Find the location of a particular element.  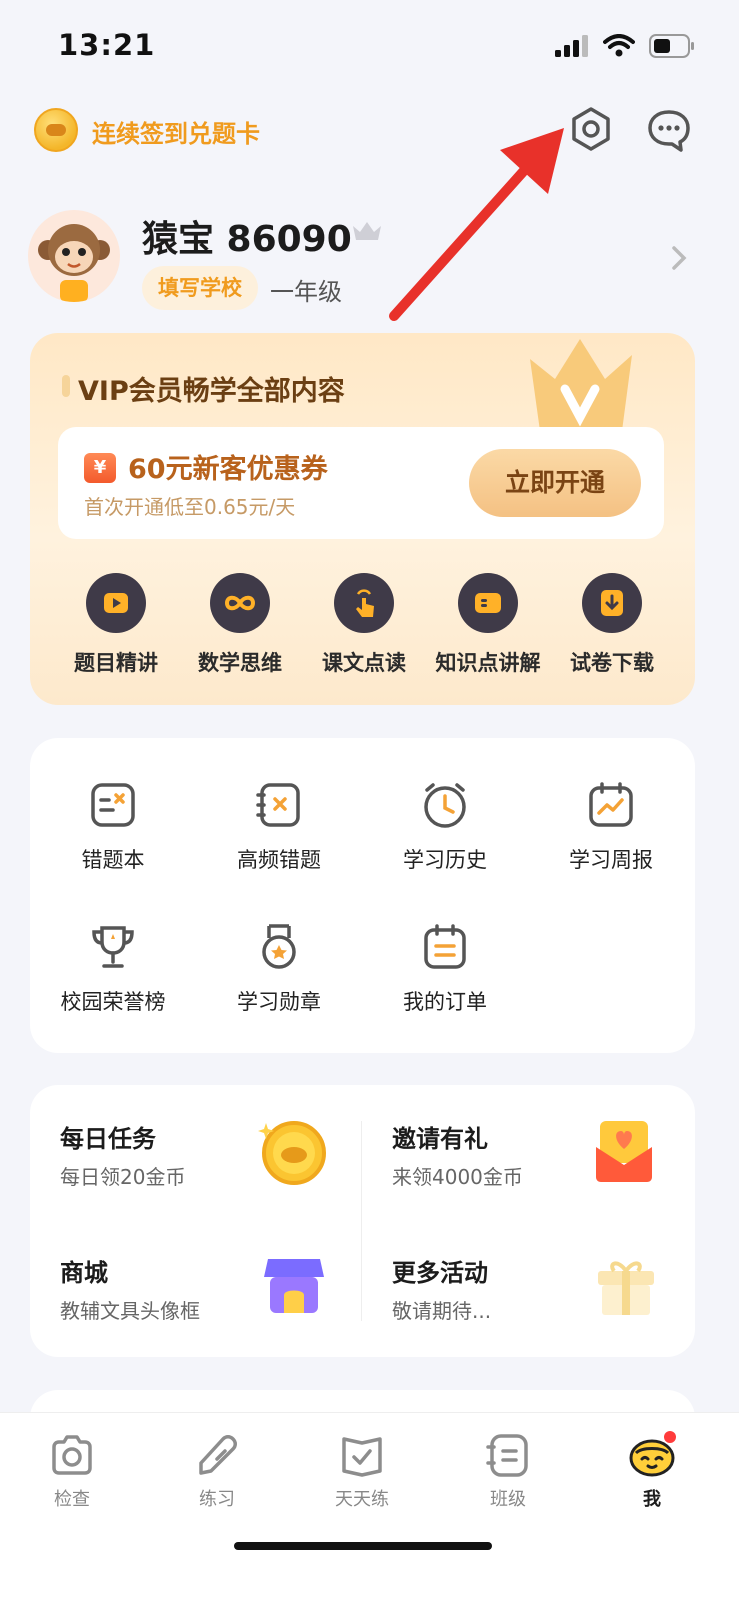

daily-practice-icon is located at coordinates (362, 1457).